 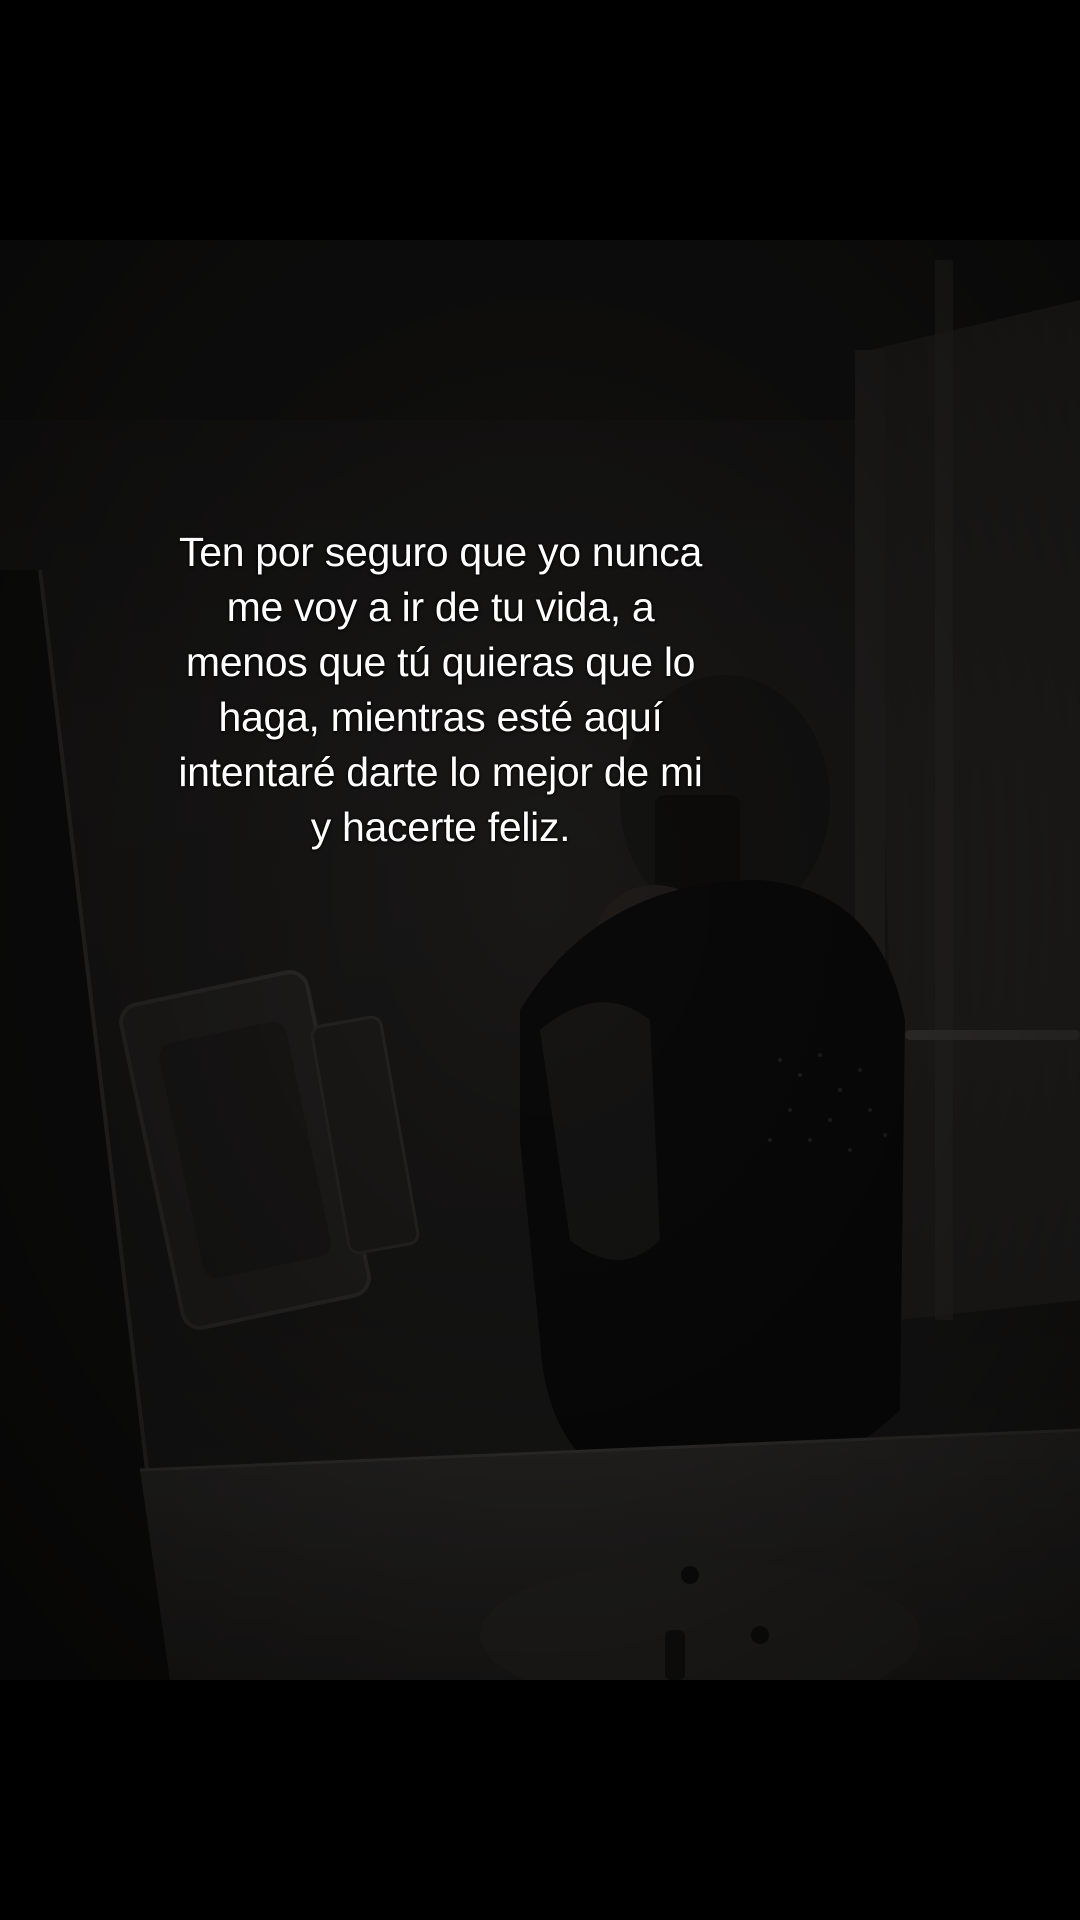 I want to click on caption-line: me voy a ir de tu vida, a, so click(x=440, y=607).